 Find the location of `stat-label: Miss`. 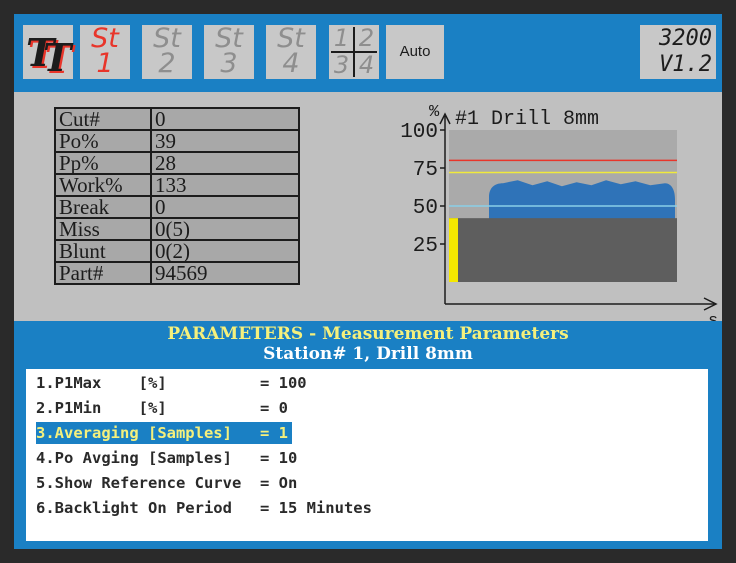

stat-label: Miss is located at coordinates (103, 229).